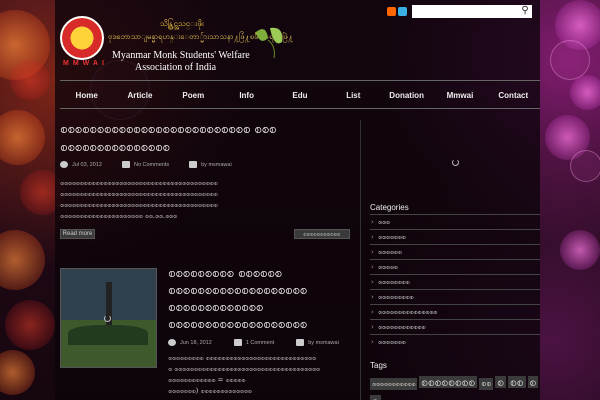 This screenshot has height=400, width=600. I want to click on category-item: စစစစစစစစ, so click(455, 282).